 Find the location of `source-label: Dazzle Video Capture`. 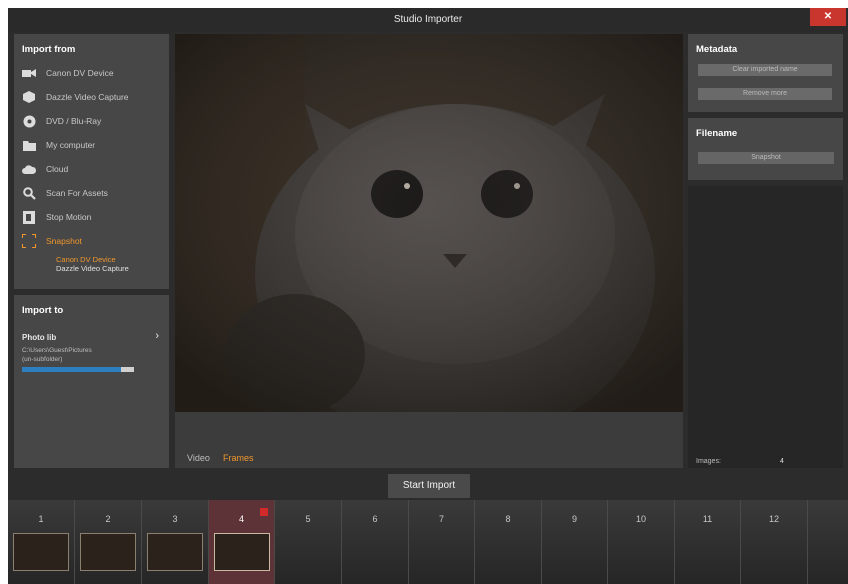

source-label: Dazzle Video Capture is located at coordinates (87, 97).